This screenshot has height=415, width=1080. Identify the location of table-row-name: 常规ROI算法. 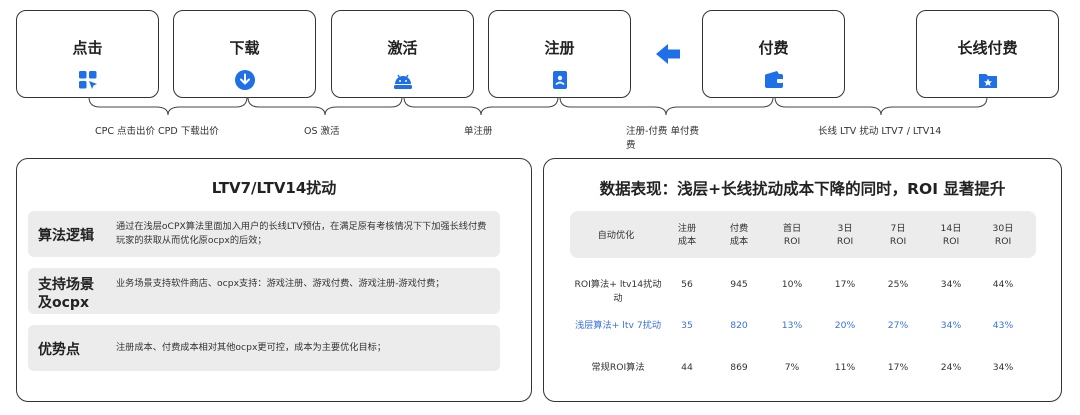
(618, 367).